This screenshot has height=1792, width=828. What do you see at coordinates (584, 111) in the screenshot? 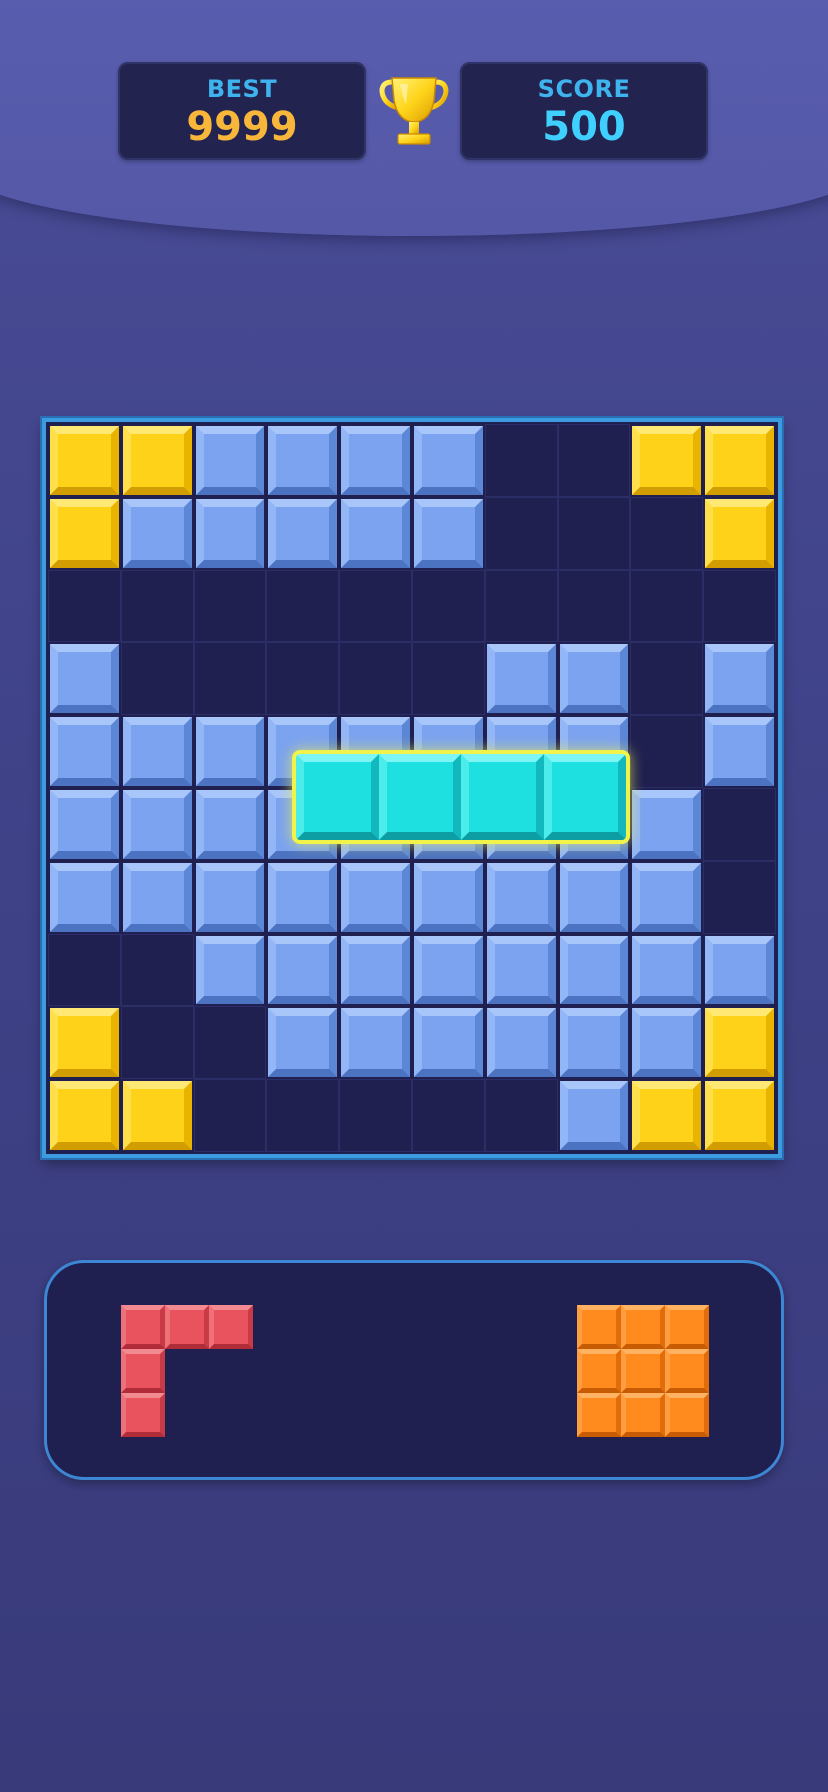
I see `current-score-panel: SCORE 500` at bounding box center [584, 111].